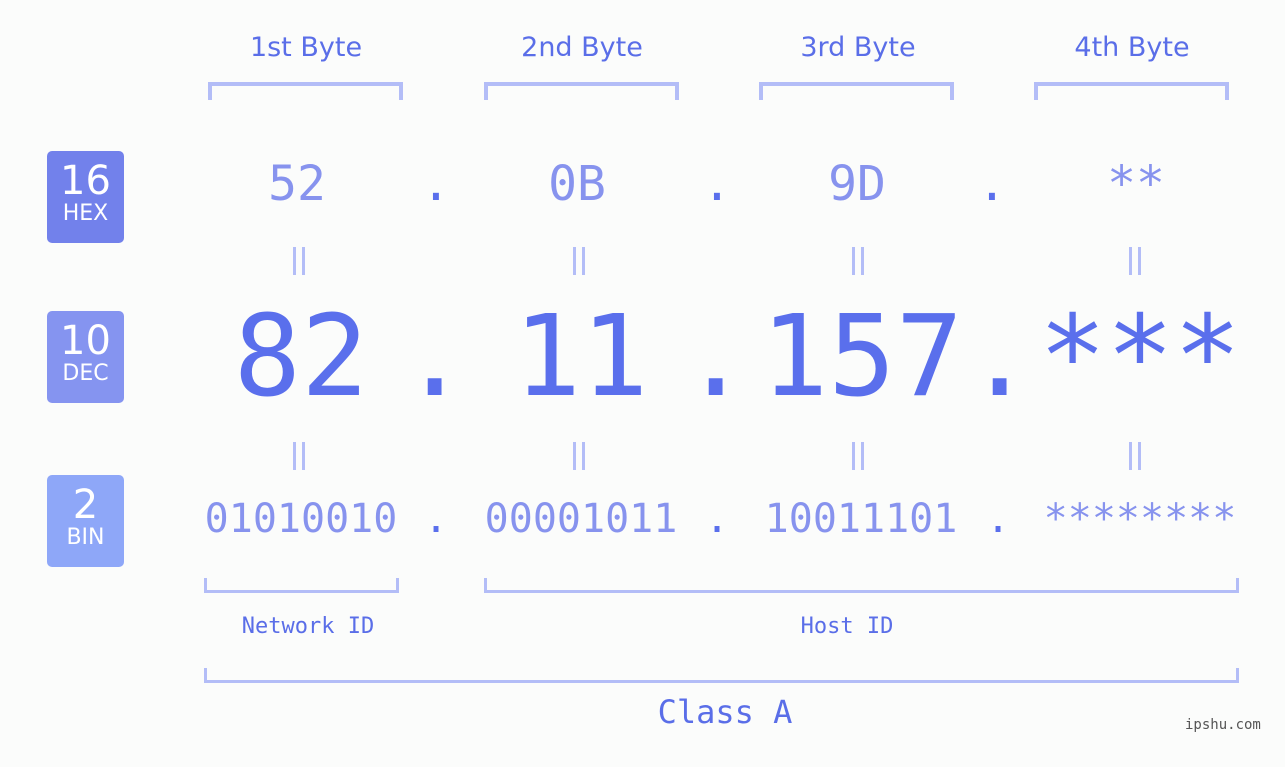 Image resolution: width=1285 pixels, height=767 pixels. I want to click on byte-header-2: 2nd Byte, so click(582, 47).